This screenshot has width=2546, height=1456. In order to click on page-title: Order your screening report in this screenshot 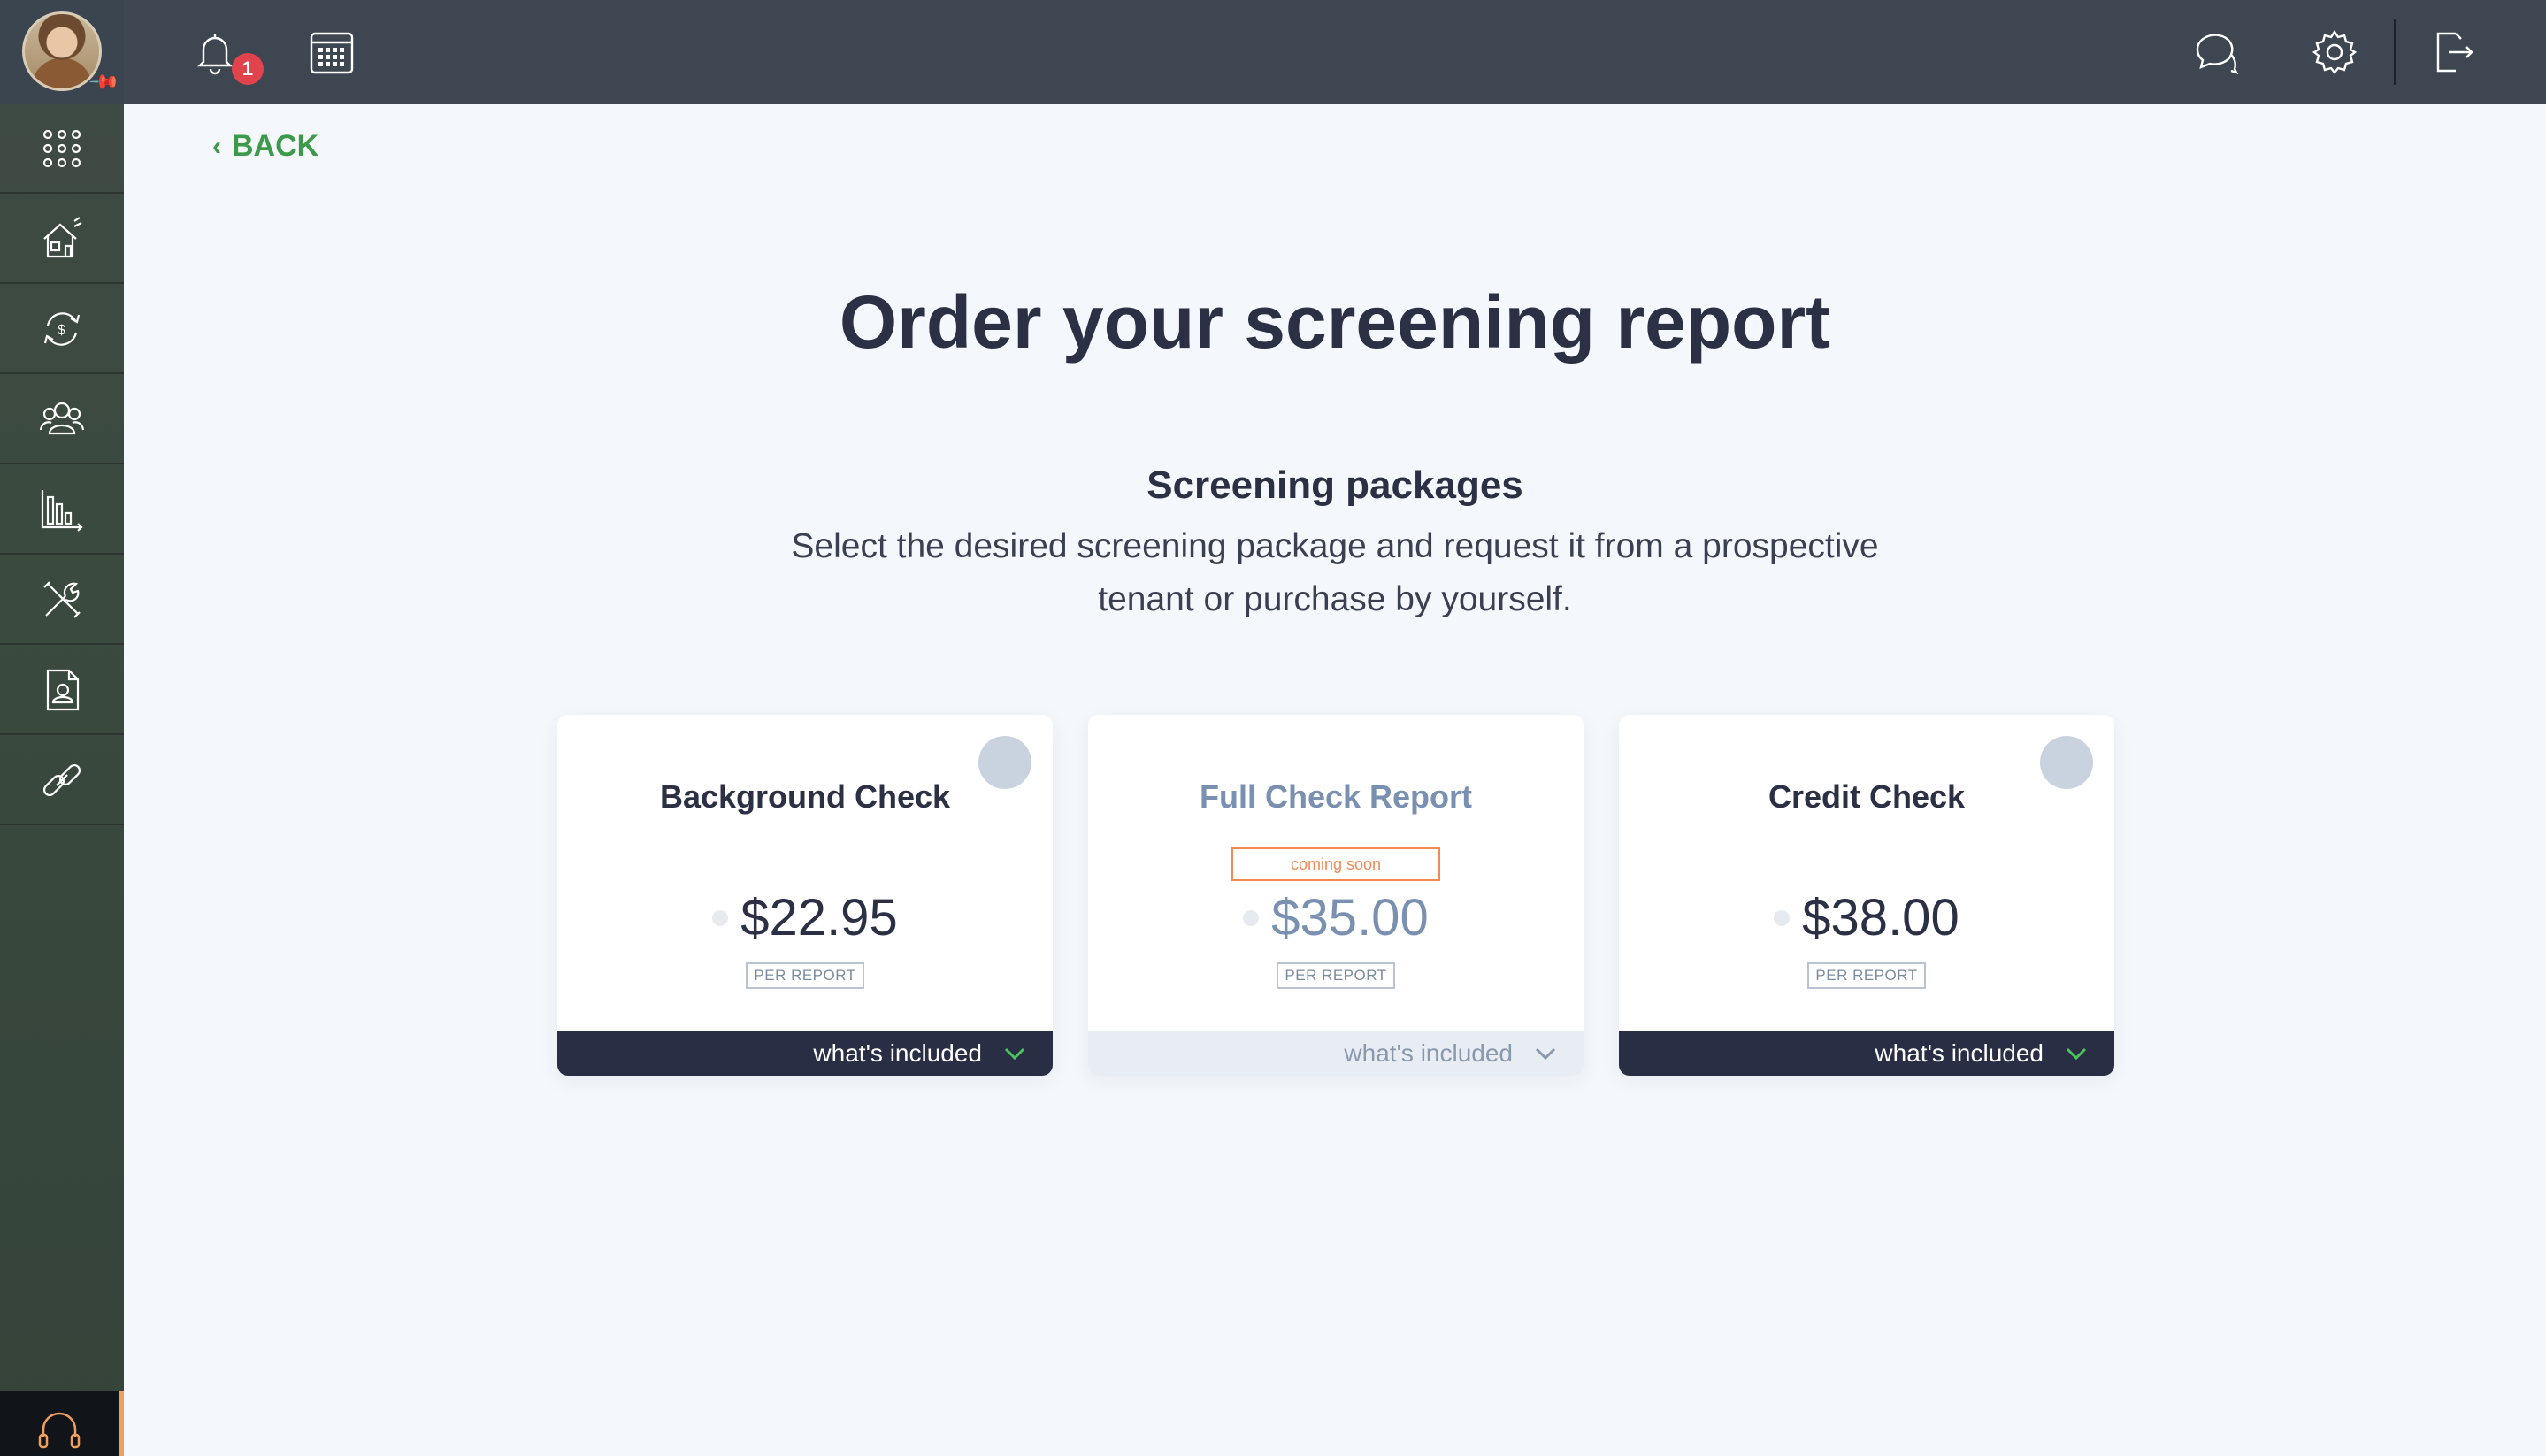, I will do `click(1335, 322)`.